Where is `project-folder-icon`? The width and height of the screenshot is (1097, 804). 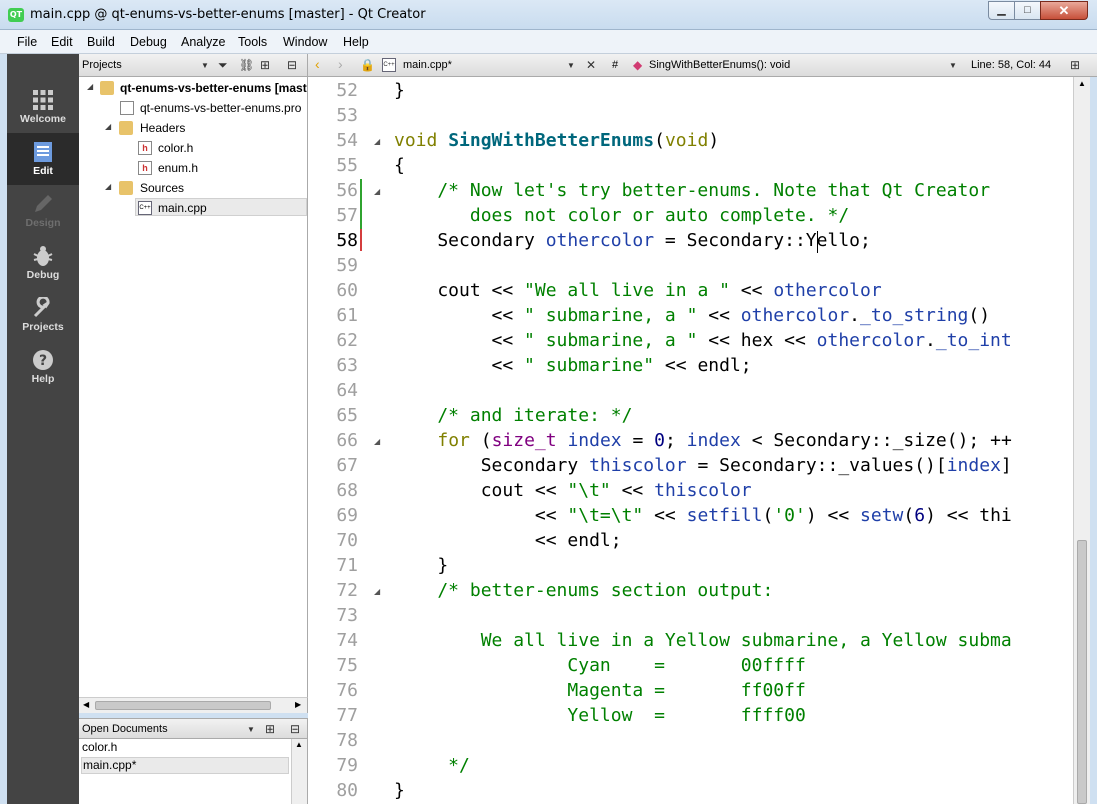
project-folder-icon is located at coordinates (107, 88).